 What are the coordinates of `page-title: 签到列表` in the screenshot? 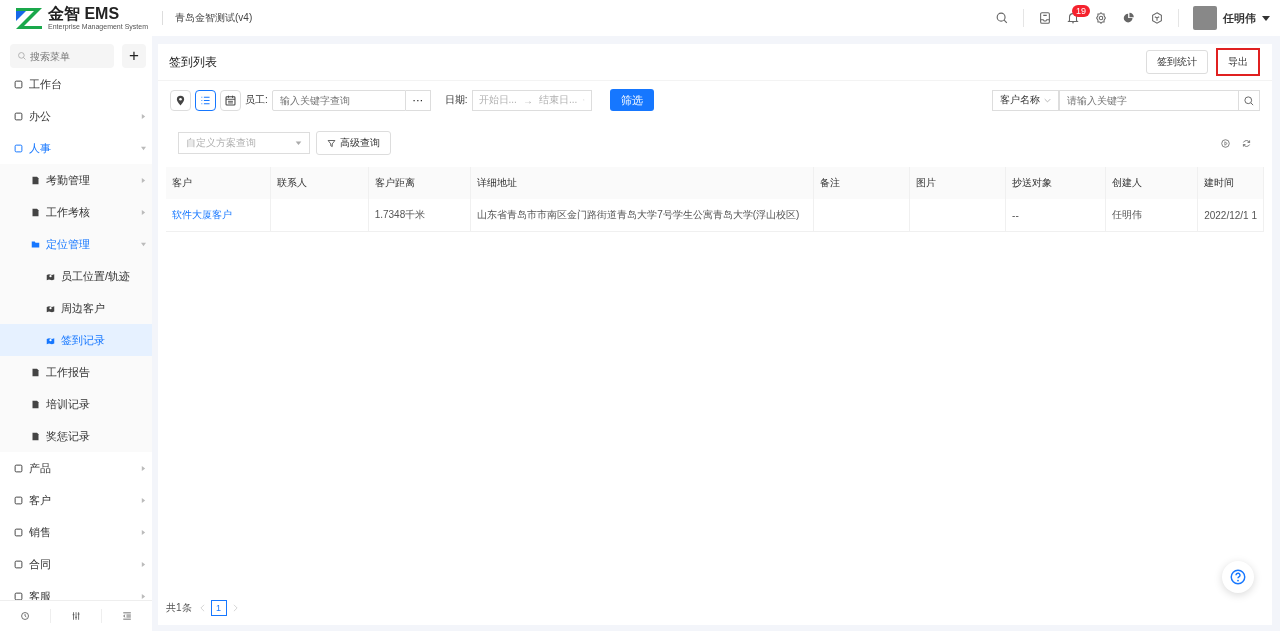 It's located at (193, 62).